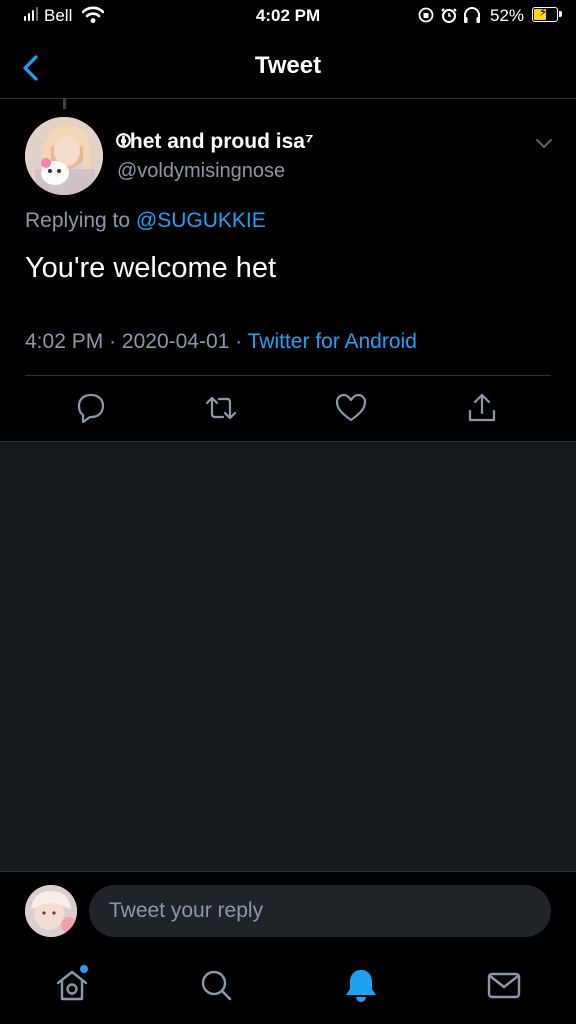  I want to click on replying-to: Replying to @SUGUKKIE, so click(145, 221).